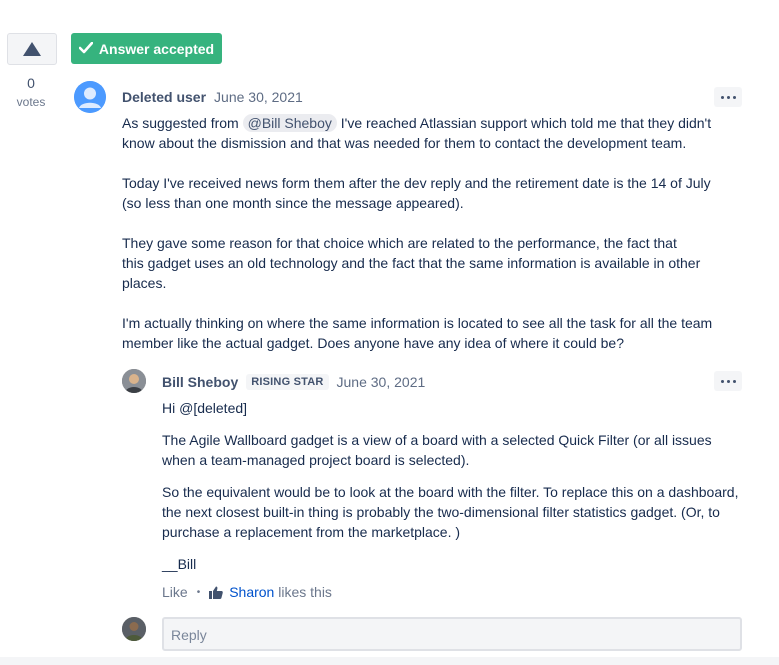 Image resolution: width=779 pixels, height=665 pixels. What do you see at coordinates (156, 48) in the screenshot?
I see `answer-accepted-label: Answer accepted` at bounding box center [156, 48].